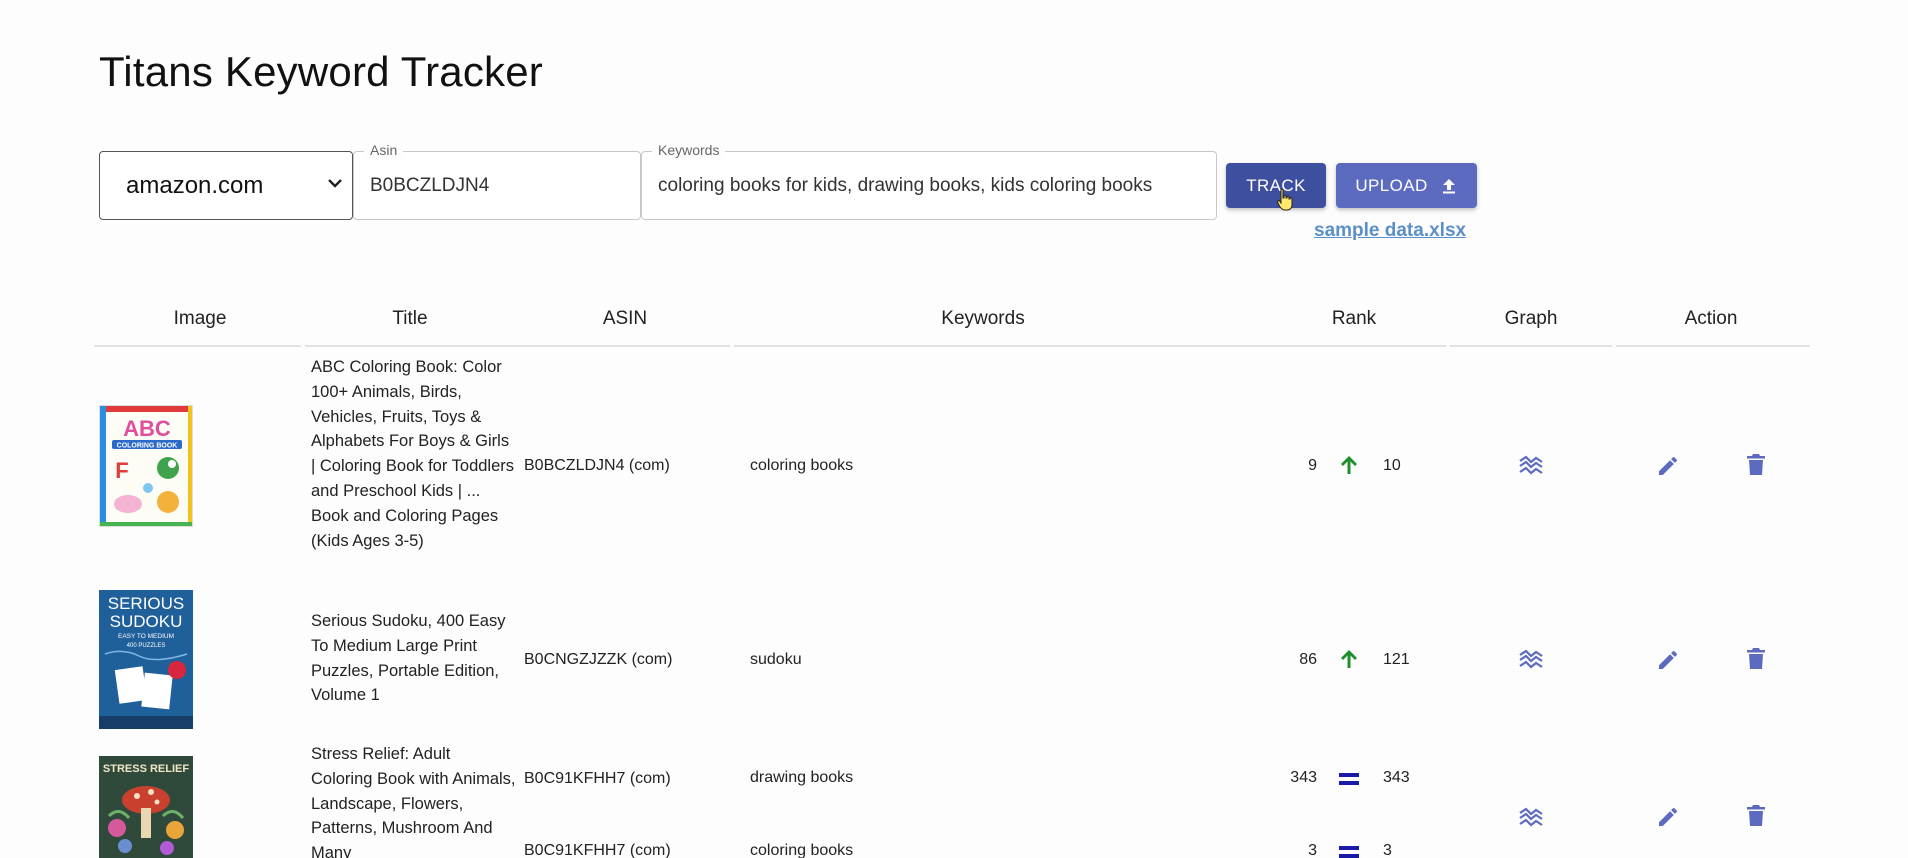 The image size is (1908, 858). Describe the element at coordinates (200, 319) in the screenshot. I see `column-header-image: Image` at that location.